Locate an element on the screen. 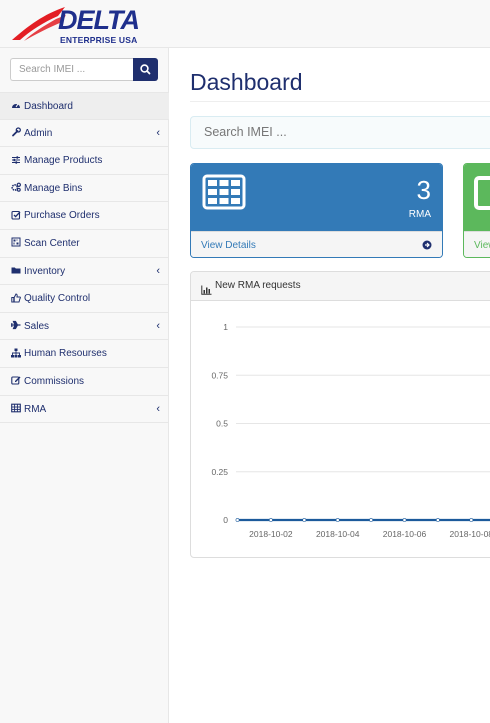  x-tick-label: 2018-10-02 is located at coordinates (271, 534).